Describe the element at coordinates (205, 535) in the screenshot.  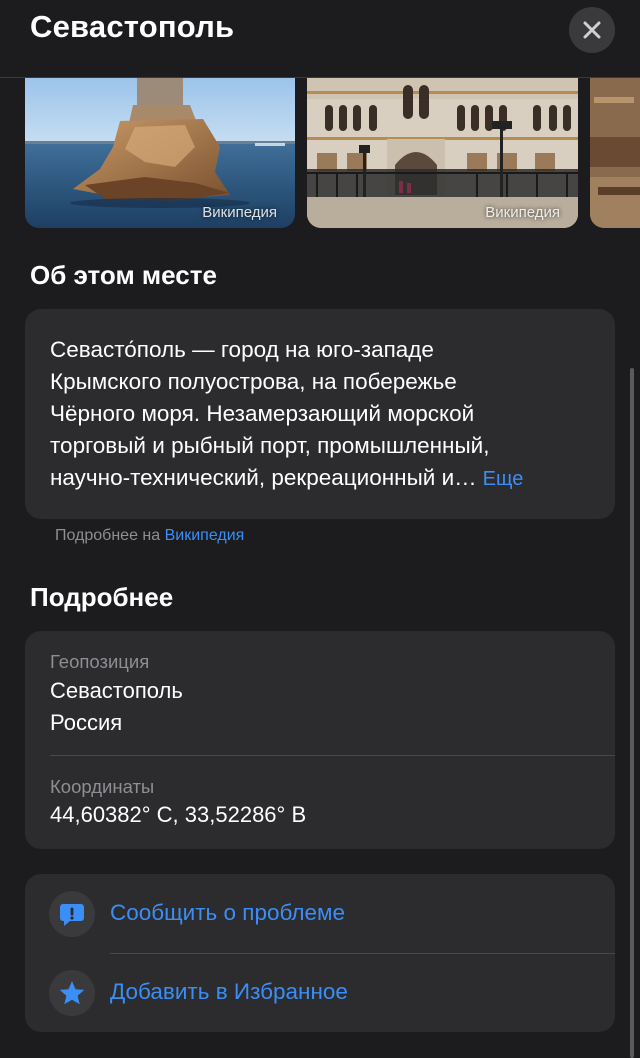
I see `wikipedia-link: Википедия` at that location.